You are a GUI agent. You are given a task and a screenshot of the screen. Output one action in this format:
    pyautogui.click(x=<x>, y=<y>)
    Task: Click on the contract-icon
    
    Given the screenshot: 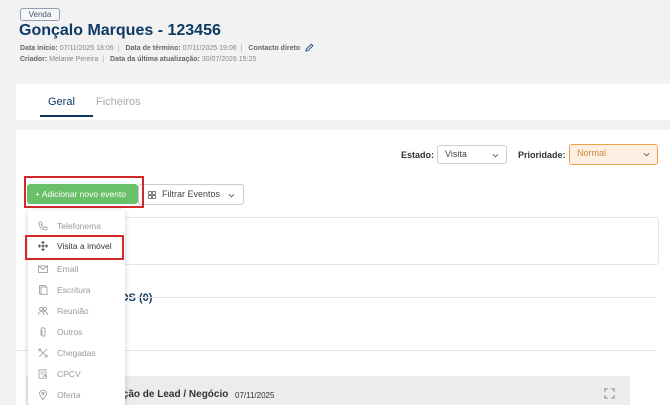 What is the action you would take?
    pyautogui.click(x=43, y=374)
    